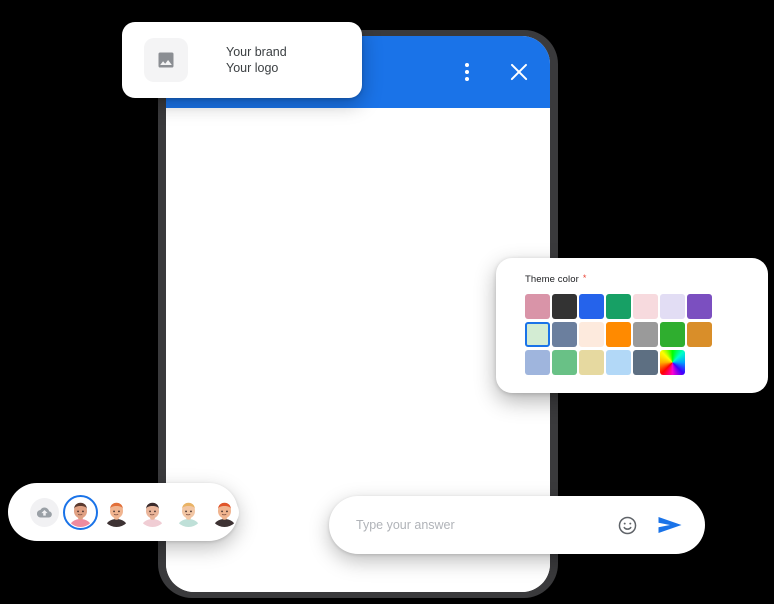  I want to click on brand-name-line: Your brand, so click(256, 51).